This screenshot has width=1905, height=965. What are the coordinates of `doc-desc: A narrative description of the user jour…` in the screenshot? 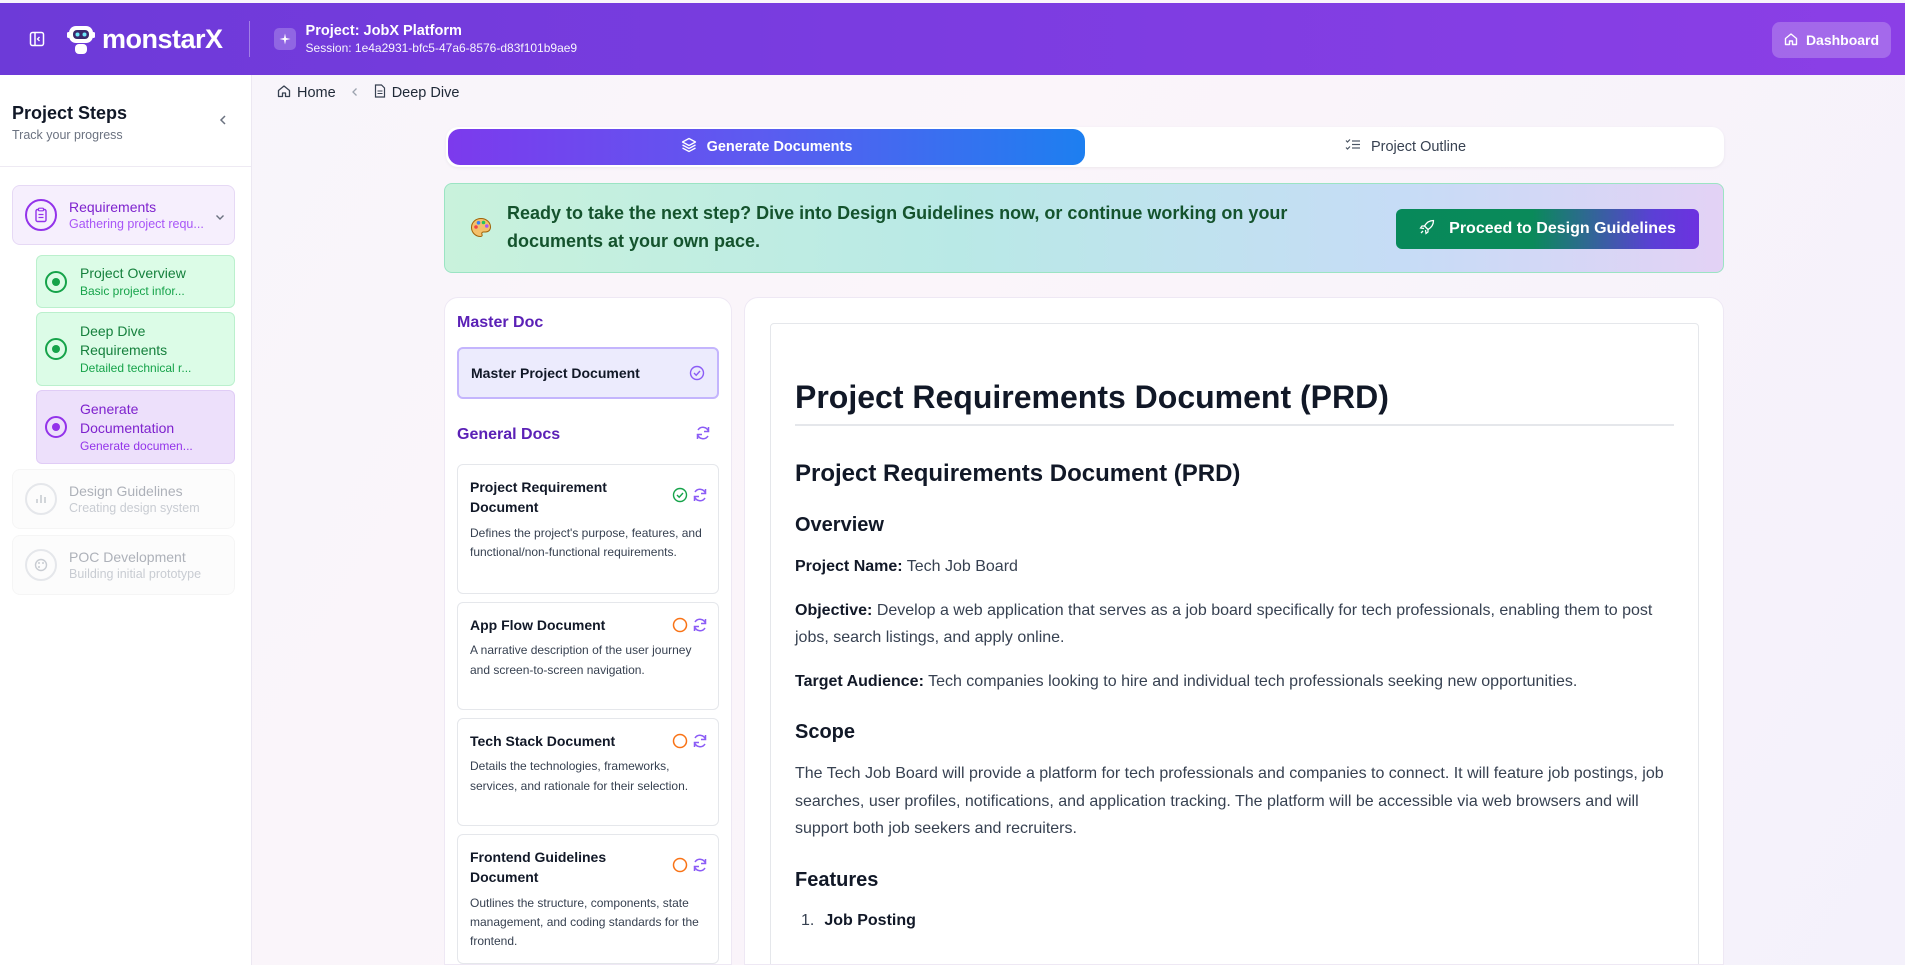 It's located at (581, 660).